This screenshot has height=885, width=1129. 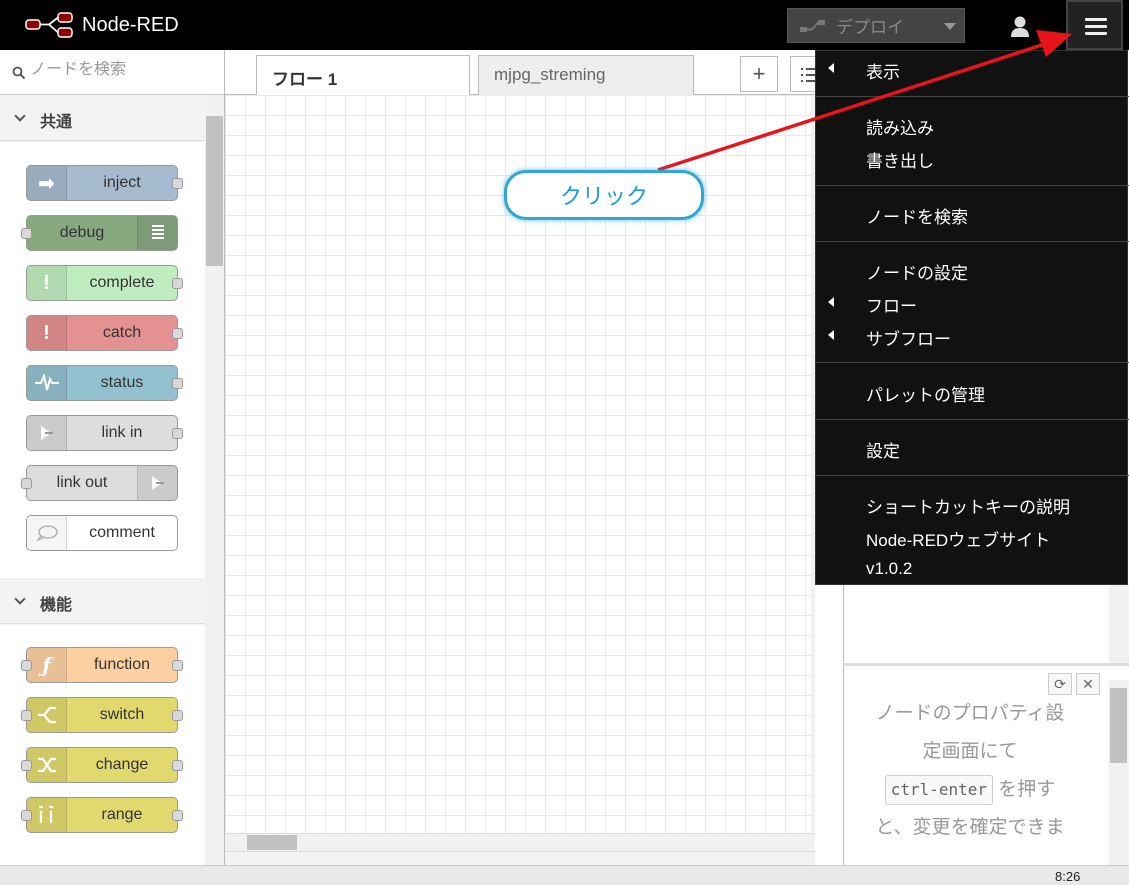 I want to click on palette-node-status: status, so click(x=104, y=383).